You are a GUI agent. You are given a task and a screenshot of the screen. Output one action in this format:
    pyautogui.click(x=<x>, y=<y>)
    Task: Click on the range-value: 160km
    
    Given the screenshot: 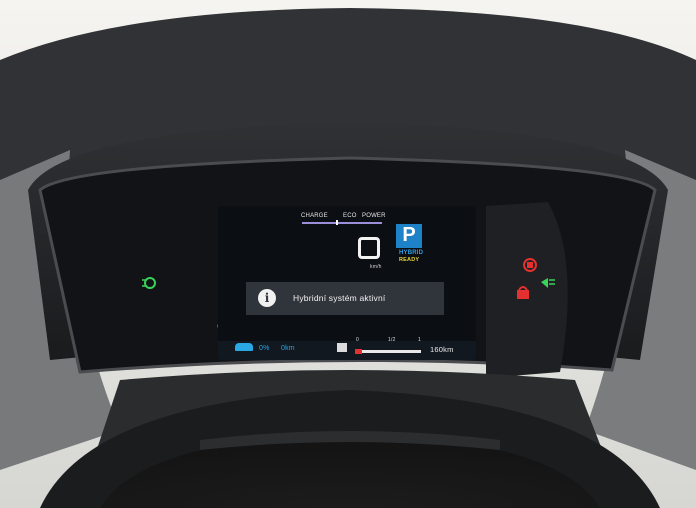 What is the action you would take?
    pyautogui.click(x=442, y=349)
    